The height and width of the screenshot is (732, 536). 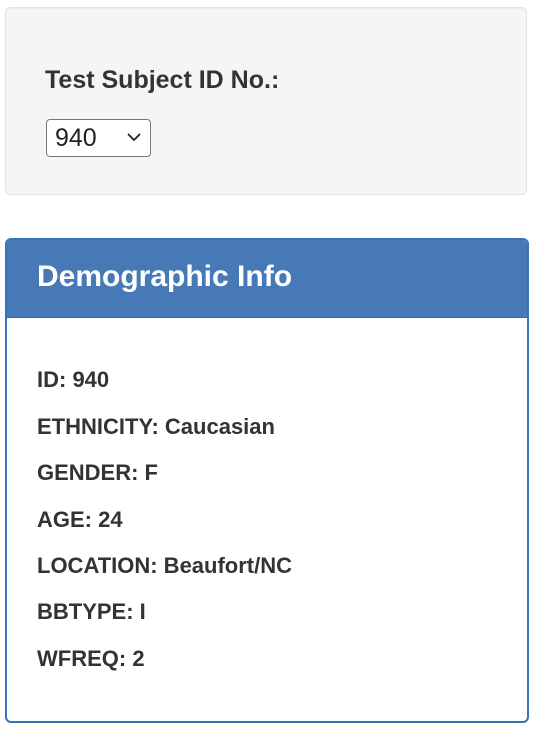 I want to click on info-bbtype: BBTYPE: I, so click(x=91, y=611).